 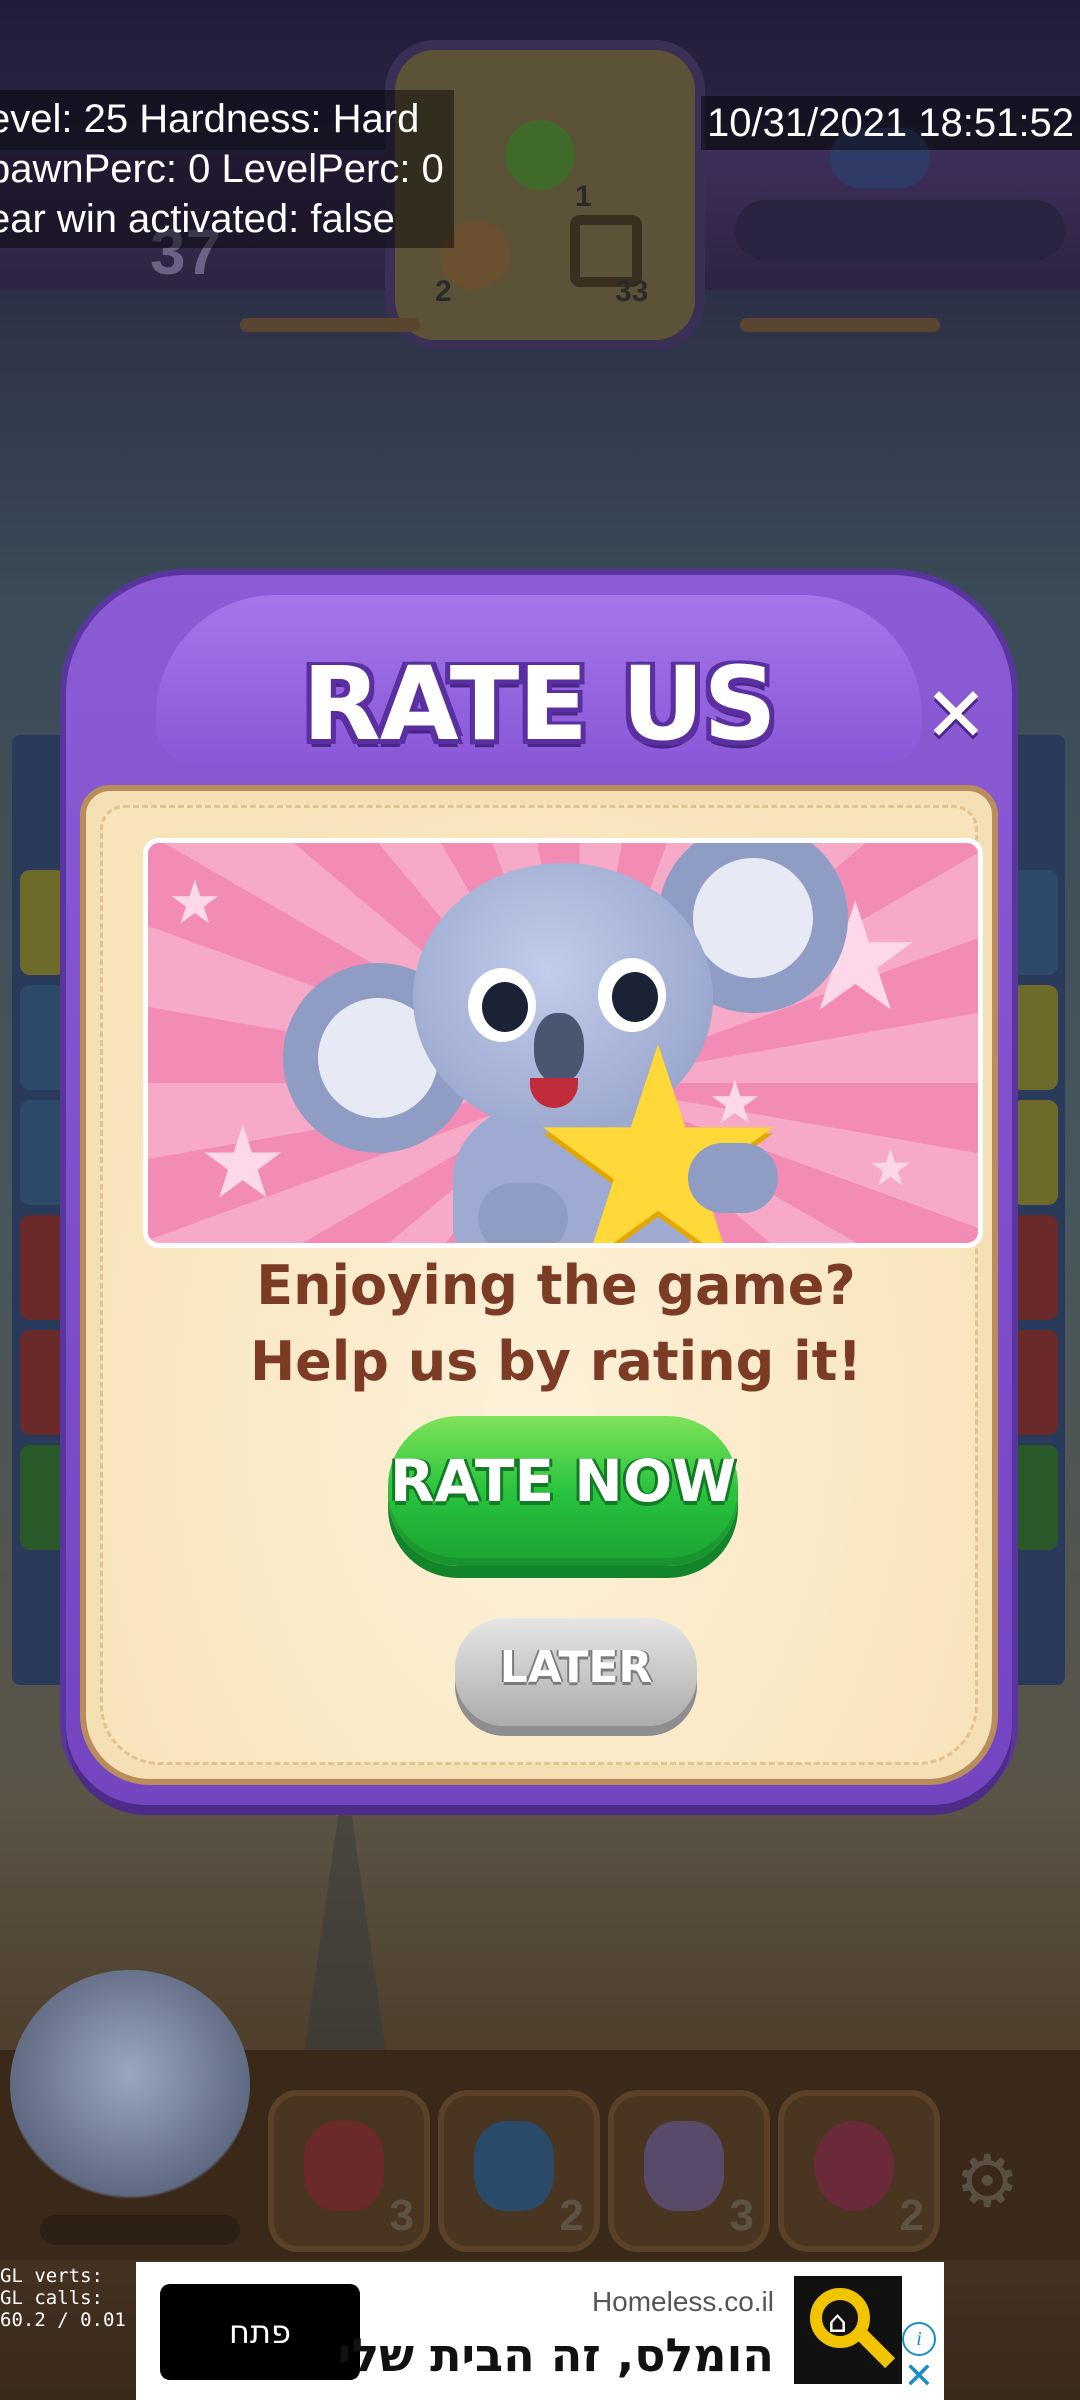 I want to click on yoyo-icon, so click(x=854, y=2166).